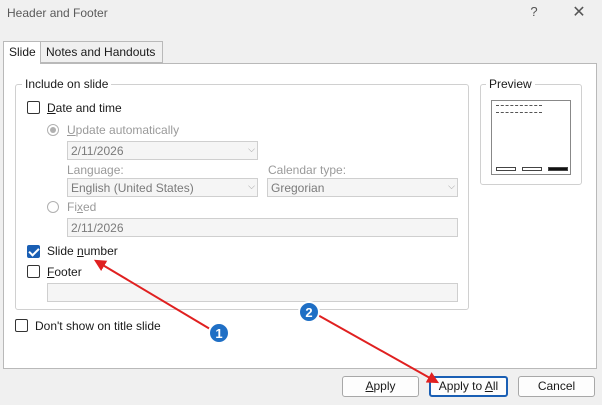 Image resolution: width=602 pixels, height=405 pixels. Describe the element at coordinates (307, 170) in the screenshot. I see `calendar-type-label: Calendar type:` at that location.